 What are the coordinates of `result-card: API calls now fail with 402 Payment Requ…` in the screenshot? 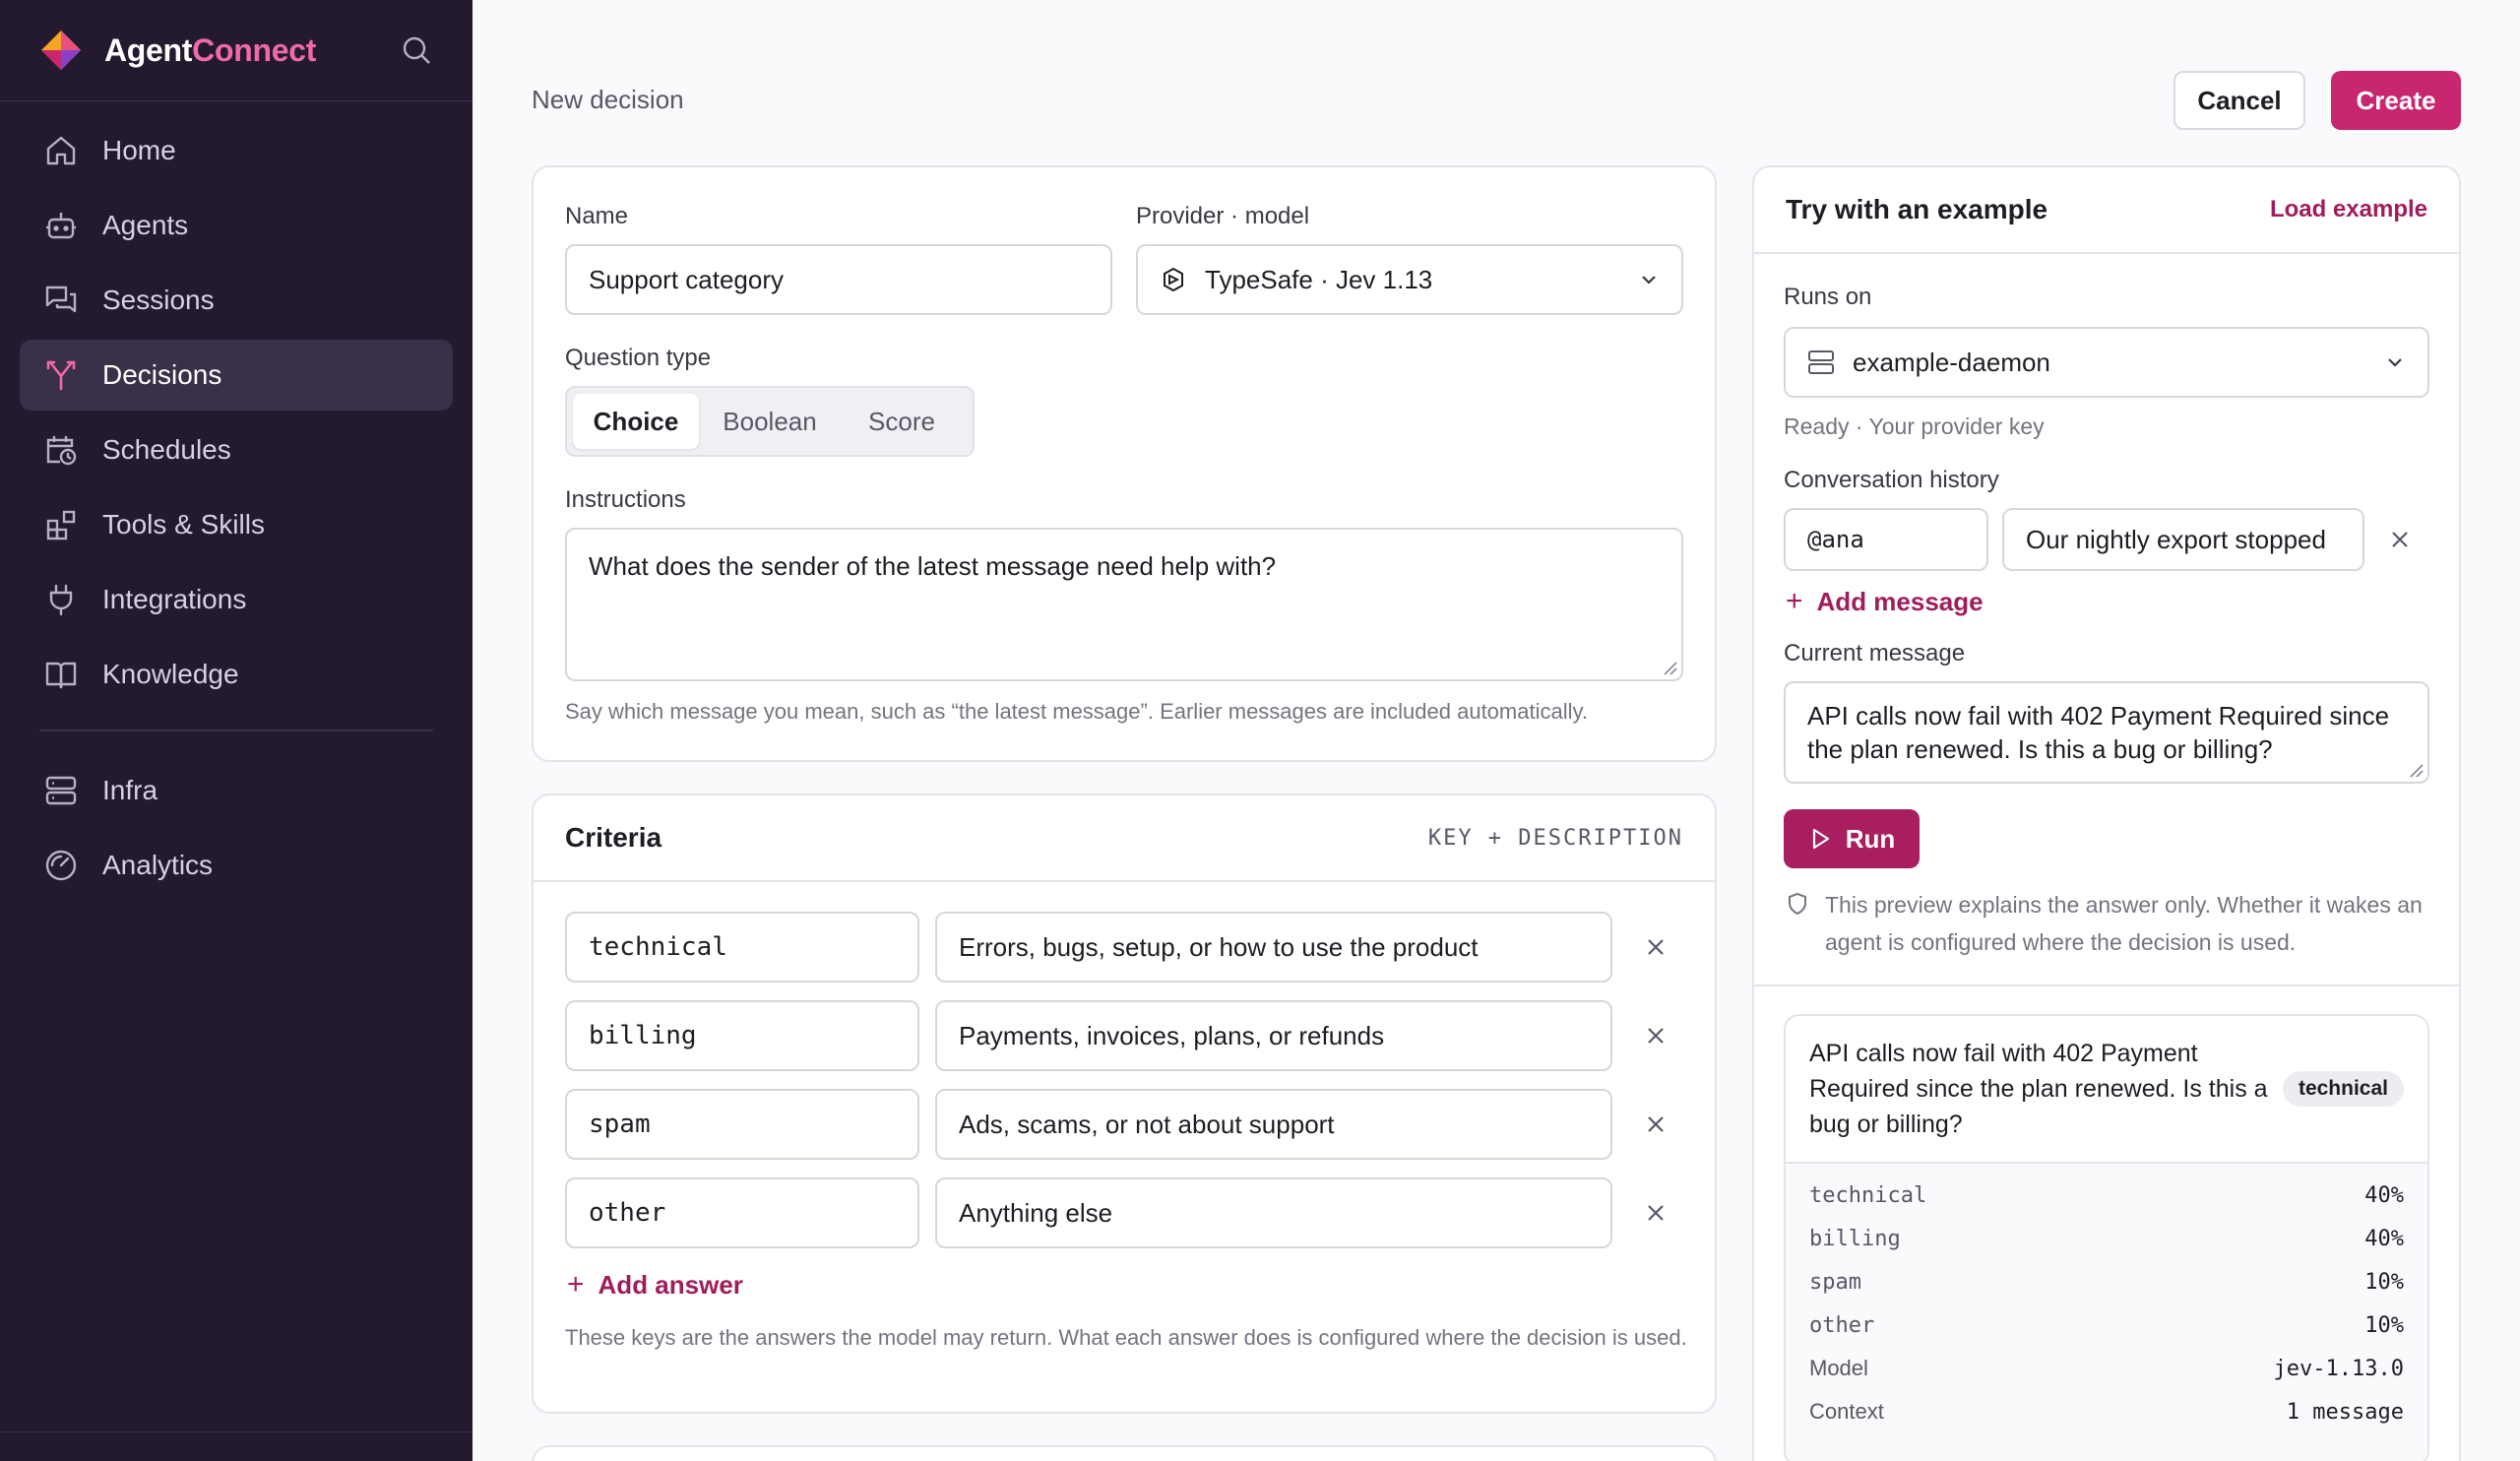 It's located at (2106, 1237).